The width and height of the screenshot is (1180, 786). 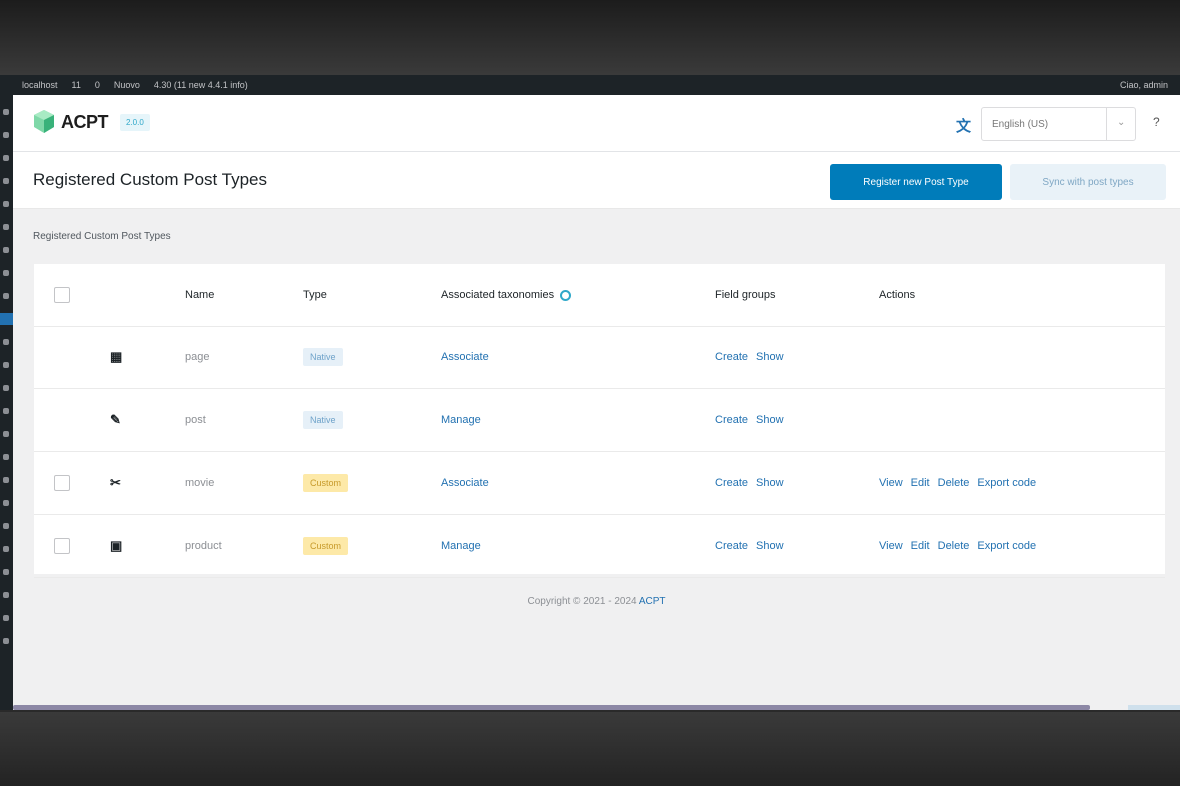 I want to click on breadcrumb: Registered Custom Post Types, so click(x=102, y=236).